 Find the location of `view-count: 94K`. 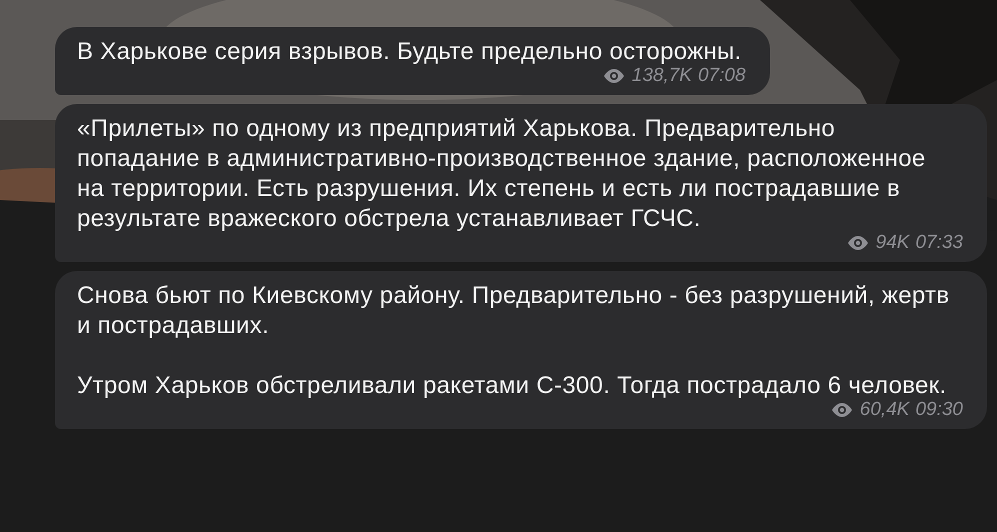

view-count: 94K is located at coordinates (893, 243).